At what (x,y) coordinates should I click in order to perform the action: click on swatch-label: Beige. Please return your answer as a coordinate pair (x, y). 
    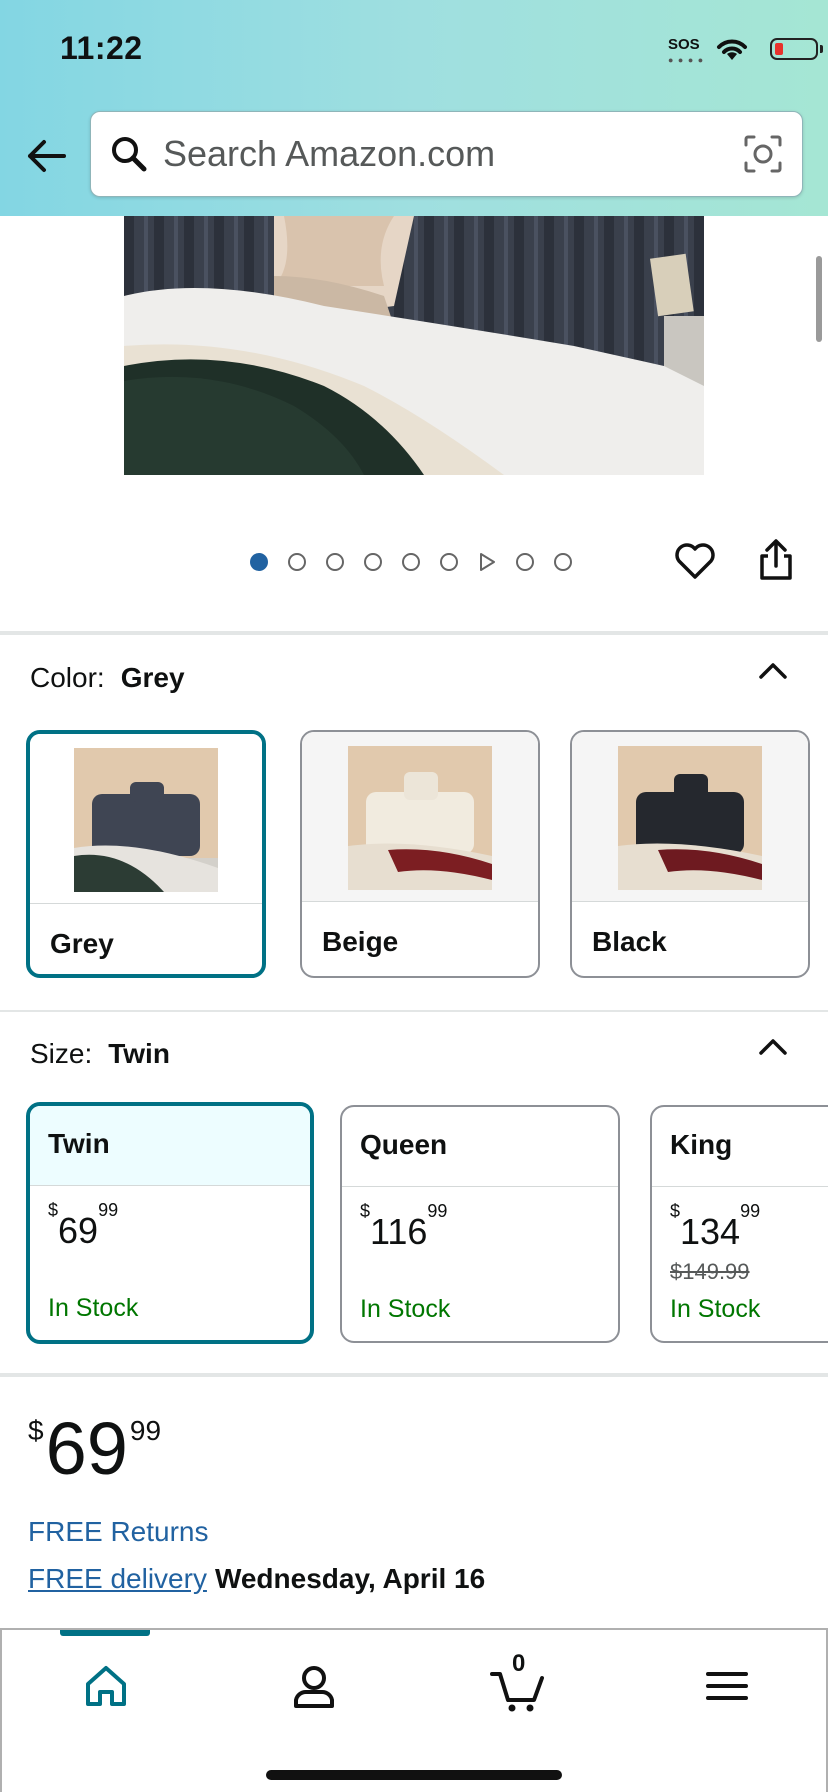
    Looking at the image, I should click on (360, 941).